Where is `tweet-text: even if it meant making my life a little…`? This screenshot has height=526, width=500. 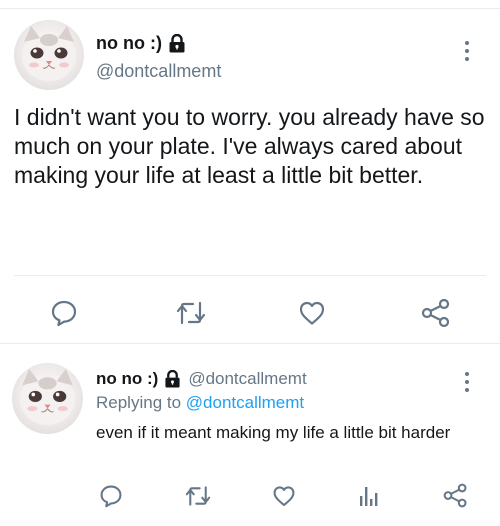 tweet-text: even if it meant making my life a little… is located at coordinates (273, 432).